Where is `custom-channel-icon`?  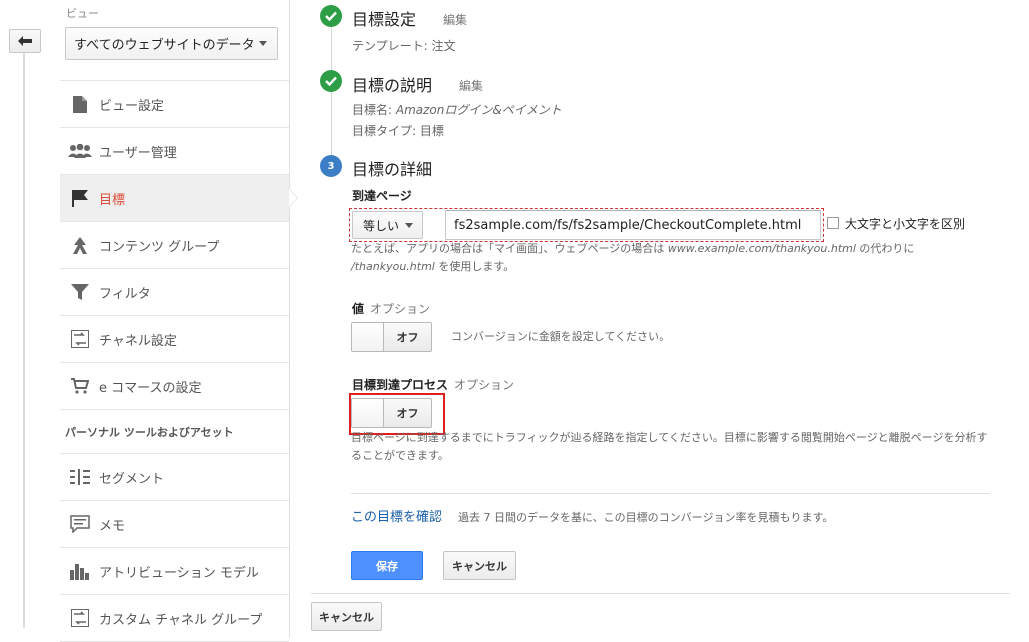 custom-channel-icon is located at coordinates (80, 618).